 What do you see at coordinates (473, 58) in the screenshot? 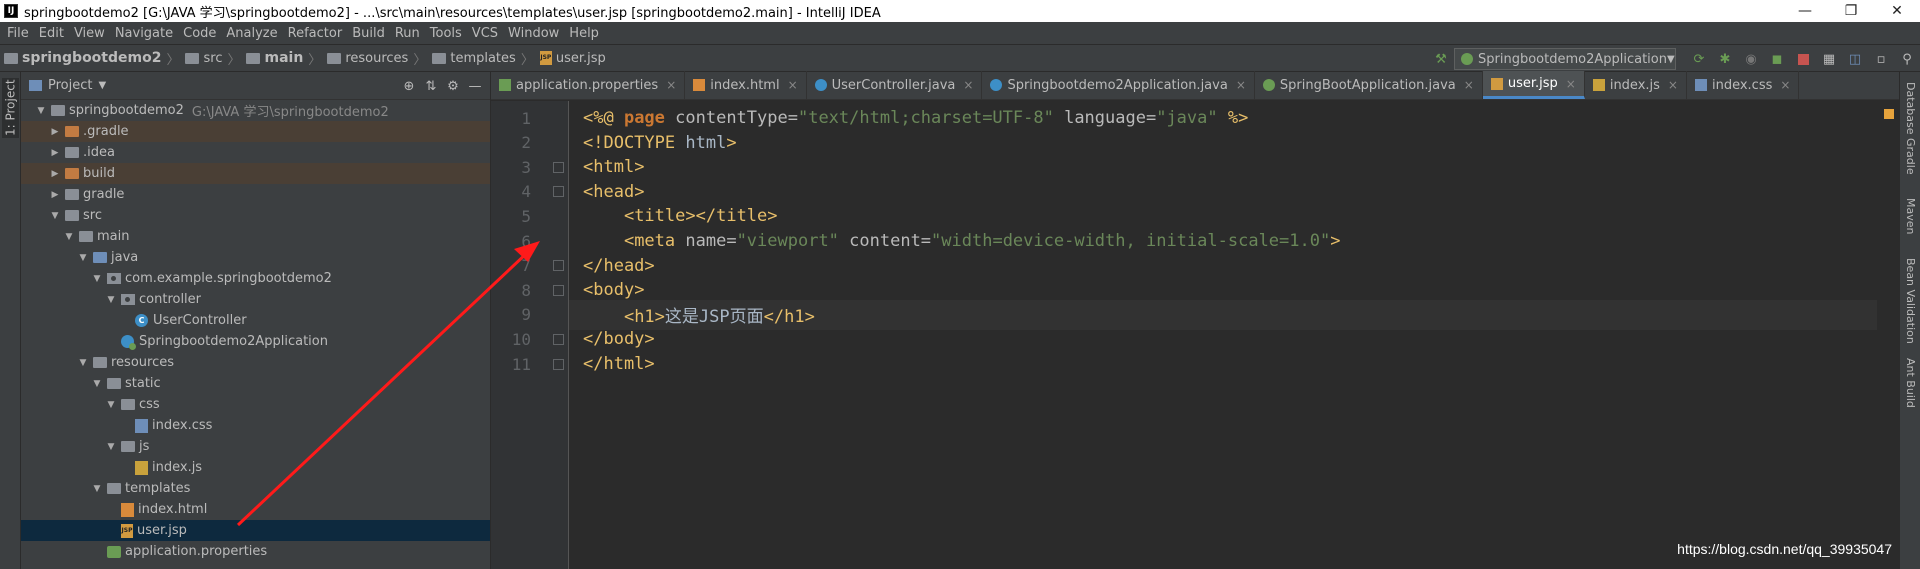
I see `breadcrumb-item: templates` at bounding box center [473, 58].